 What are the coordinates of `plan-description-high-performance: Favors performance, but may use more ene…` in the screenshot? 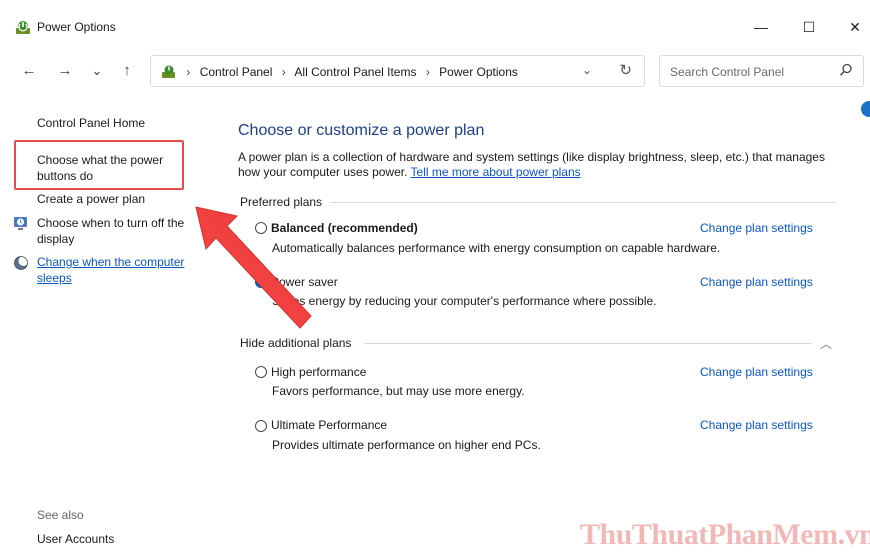 It's located at (398, 391).